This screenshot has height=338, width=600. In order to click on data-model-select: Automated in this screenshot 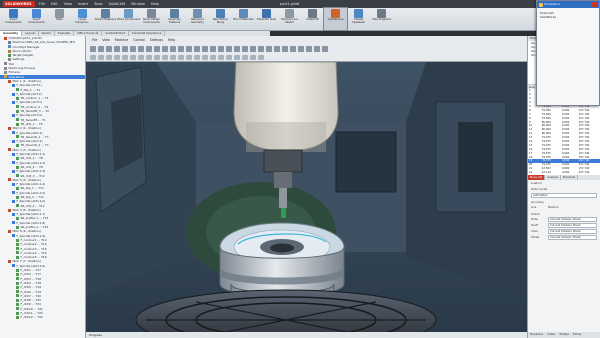, I will do `click(564, 195)`.